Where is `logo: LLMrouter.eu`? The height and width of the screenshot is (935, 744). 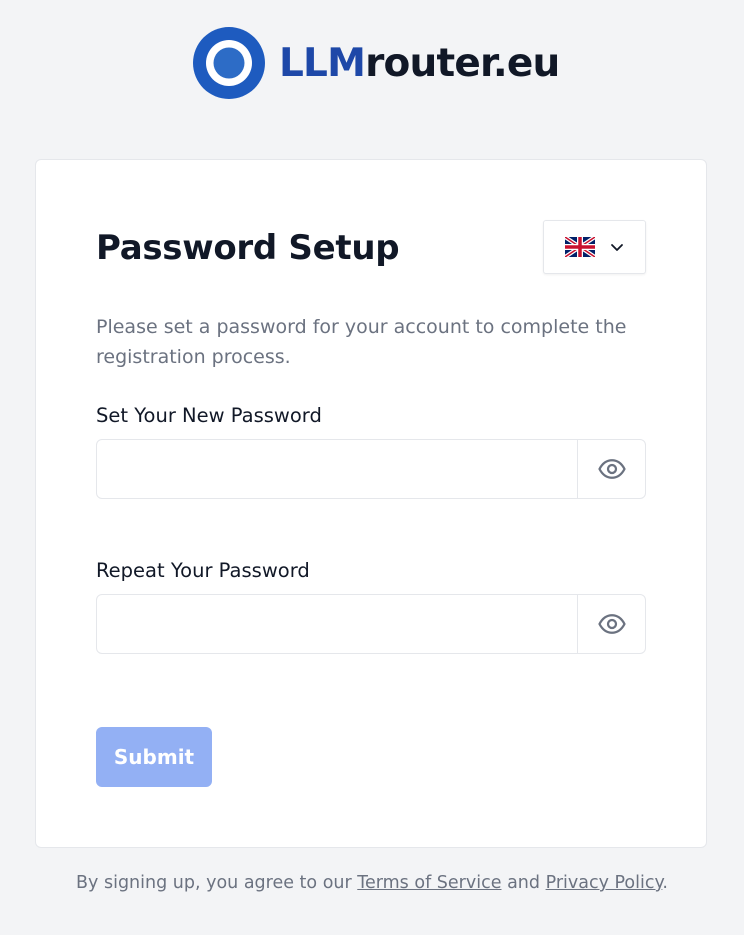
logo: LLMrouter.eu is located at coordinates (376, 63).